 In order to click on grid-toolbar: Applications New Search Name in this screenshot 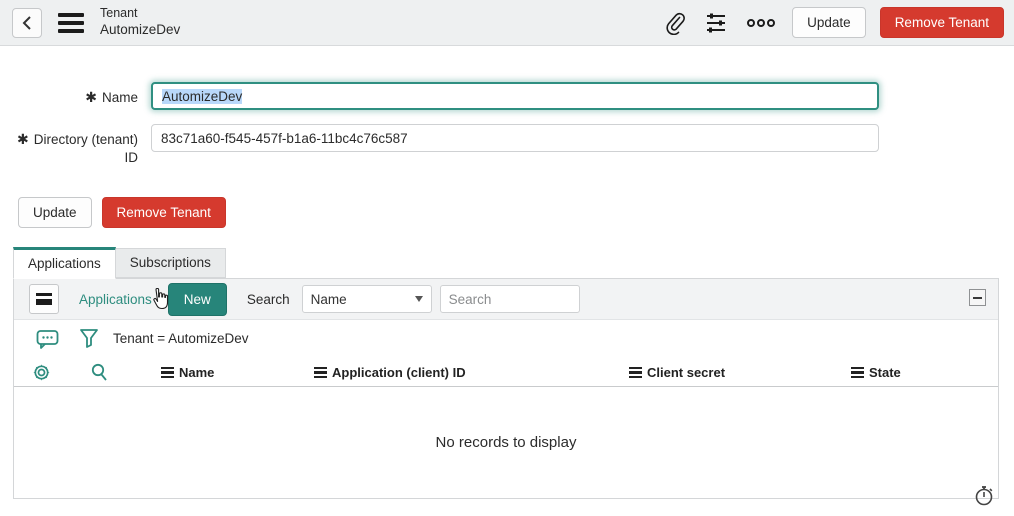, I will do `click(506, 300)`.